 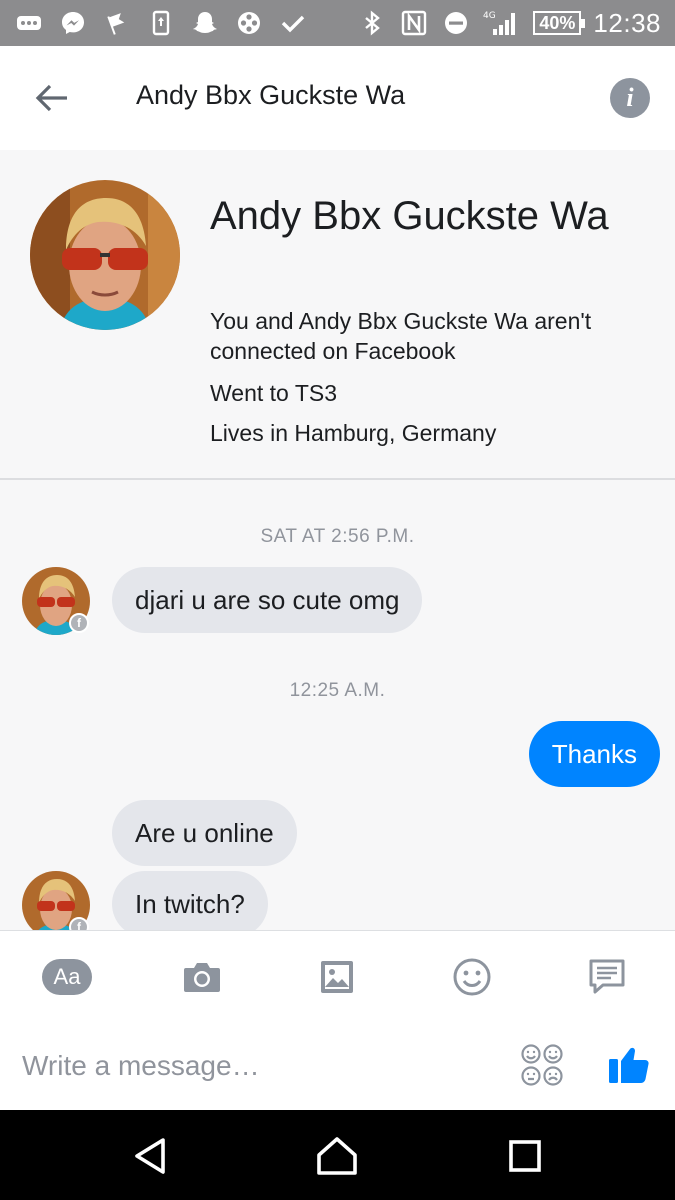 I want to click on info-button: i, so click(x=630, y=98).